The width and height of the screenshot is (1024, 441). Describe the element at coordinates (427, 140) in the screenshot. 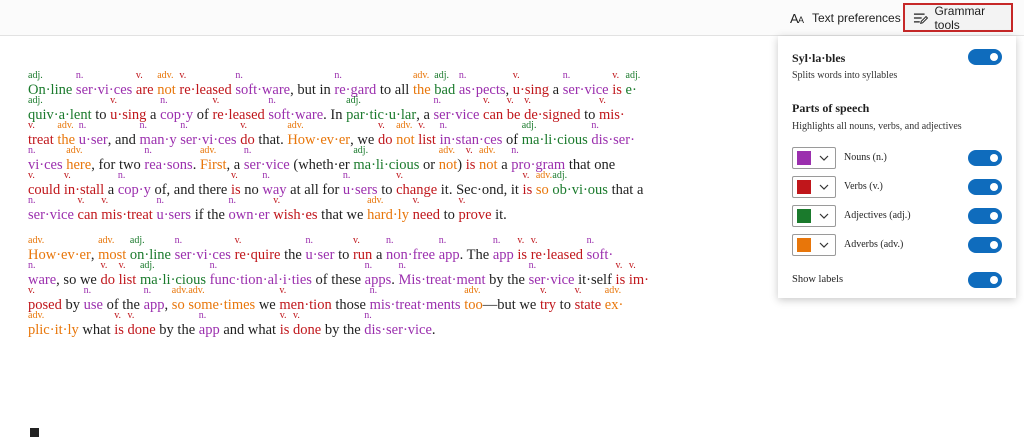

I see `word-text: list` at that location.